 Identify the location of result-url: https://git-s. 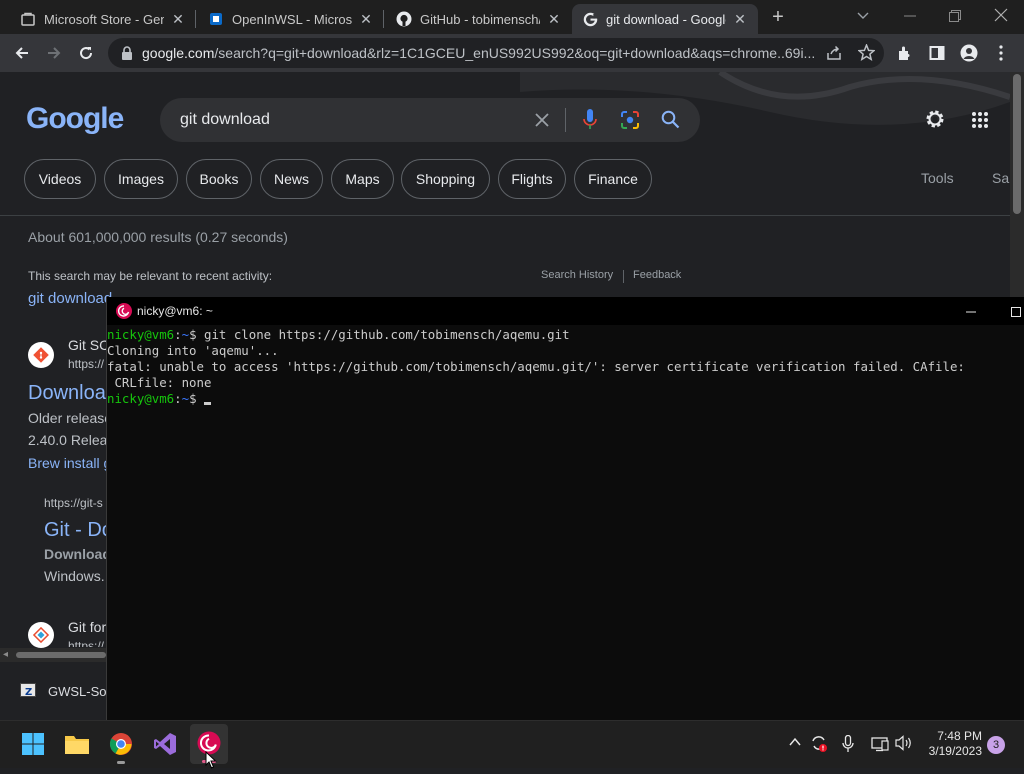
(73, 503).